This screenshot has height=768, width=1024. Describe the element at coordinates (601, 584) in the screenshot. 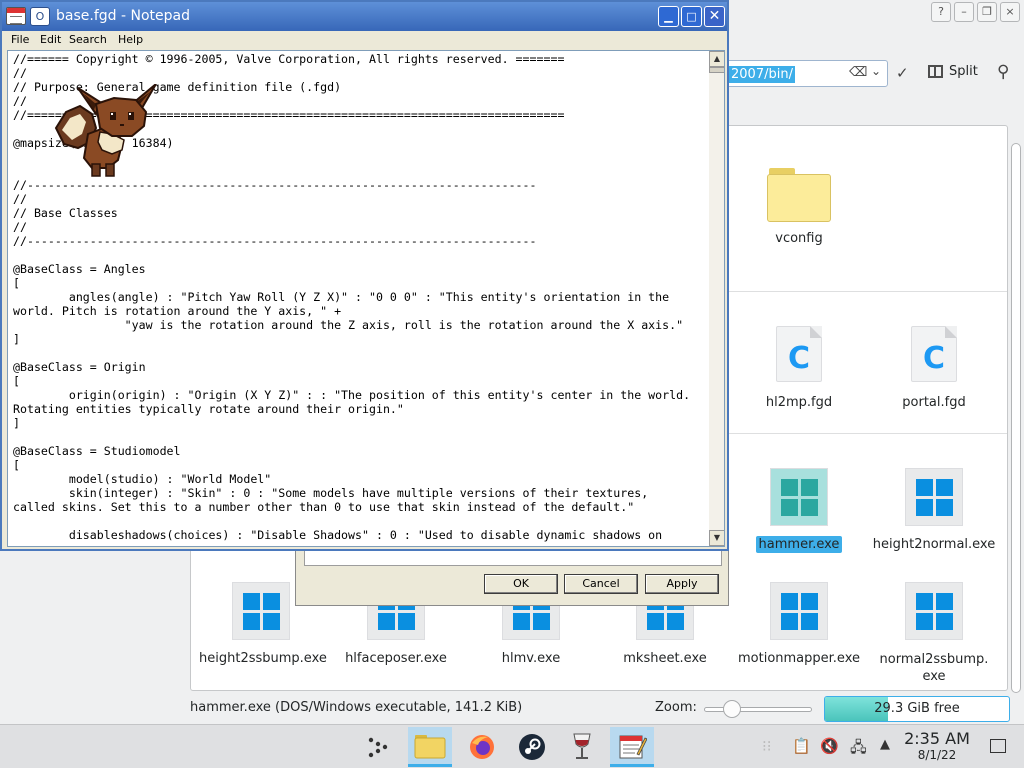

I see `cancel-button: Cancel` at that location.